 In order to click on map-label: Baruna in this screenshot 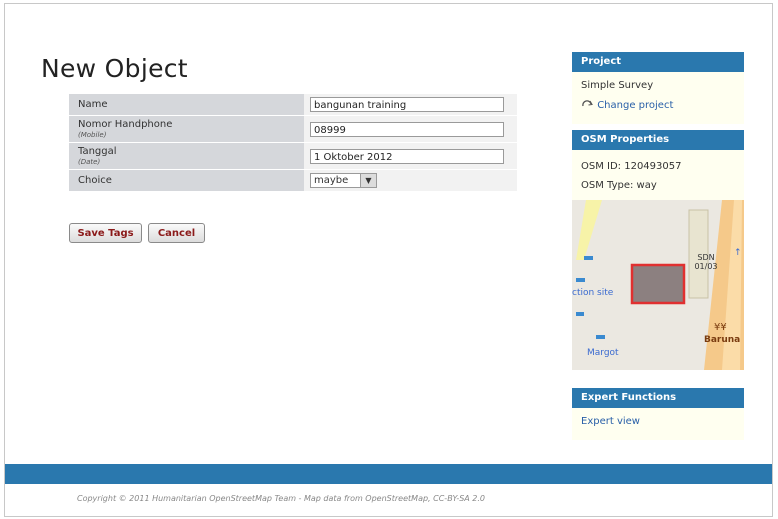, I will do `click(722, 340)`.